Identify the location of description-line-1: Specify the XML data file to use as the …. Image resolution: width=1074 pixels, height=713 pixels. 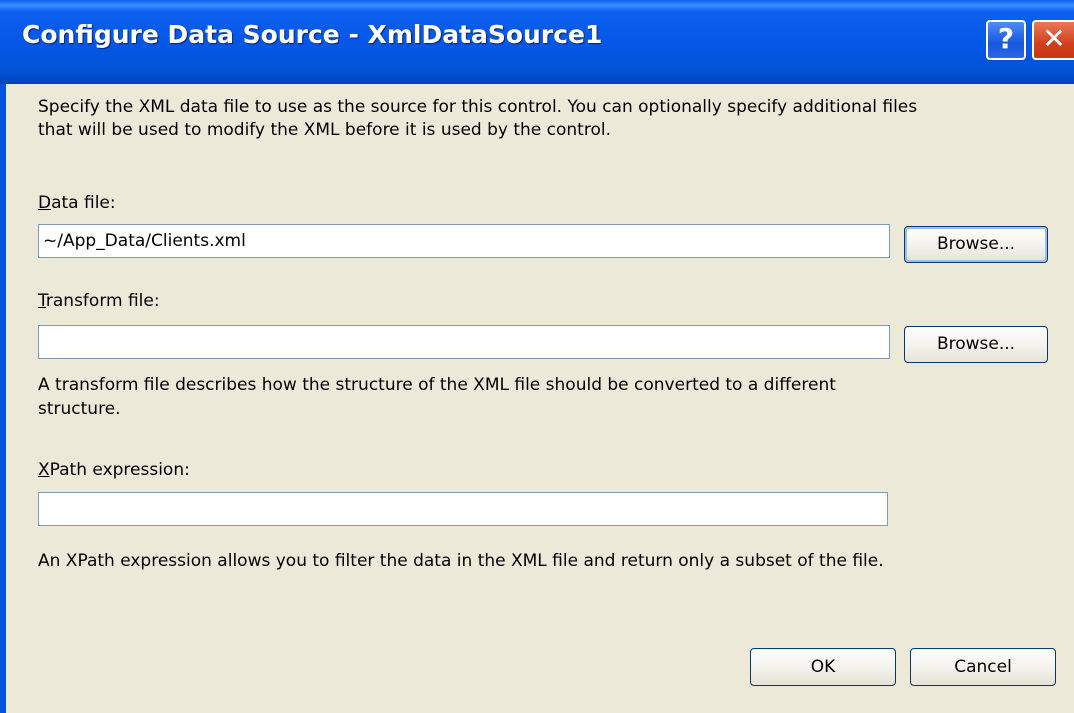
(478, 107).